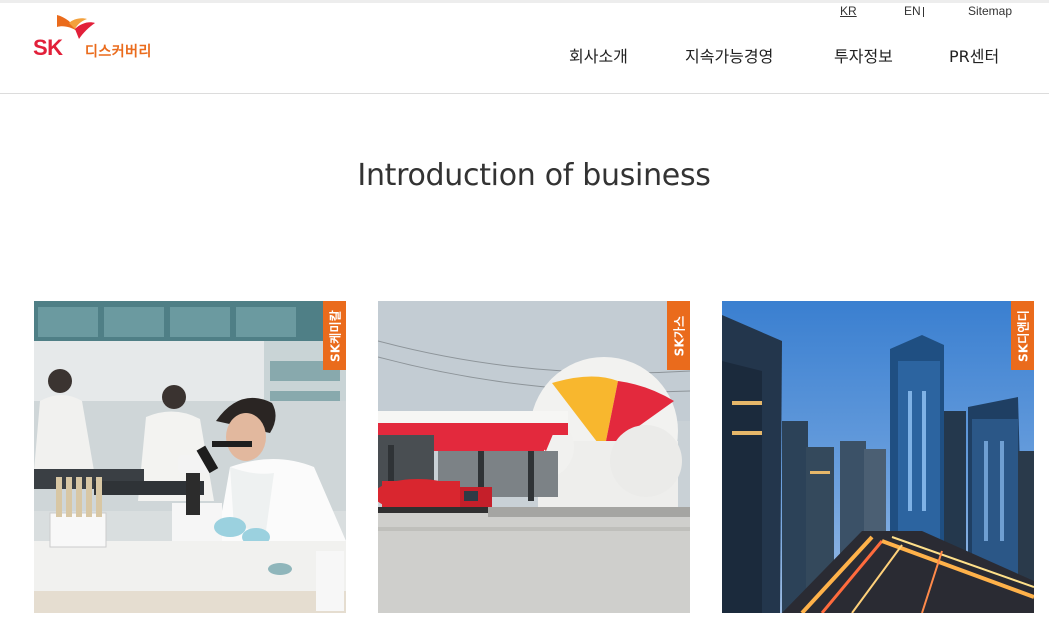  I want to click on business-card-sk-dnd: SK디앤디, so click(878, 457).